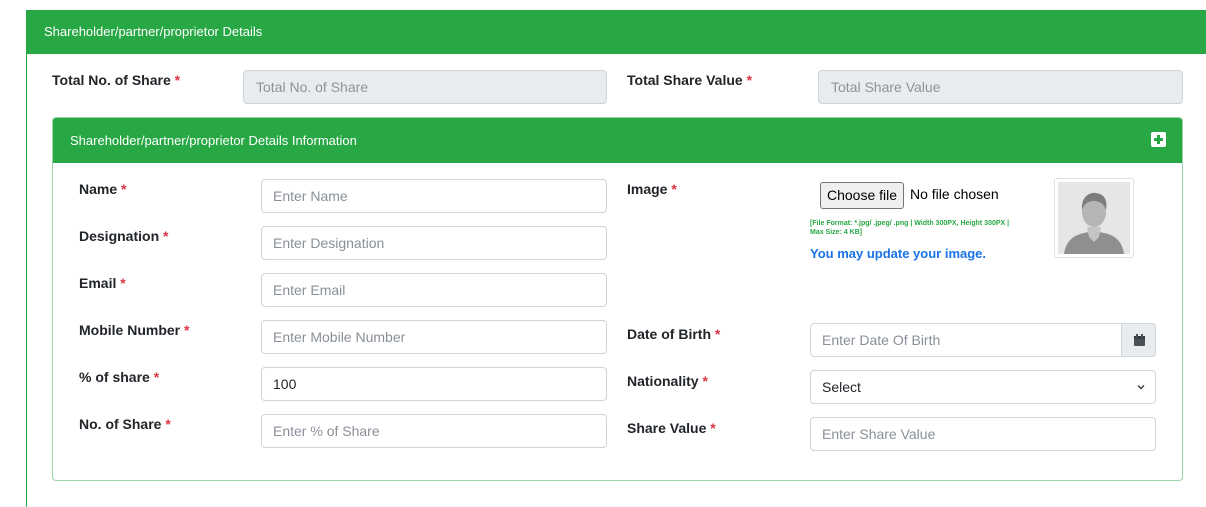 Image resolution: width=1206 pixels, height=507 pixels. What do you see at coordinates (120, 424) in the screenshot?
I see `num-share-label-text: No. of Share` at bounding box center [120, 424].